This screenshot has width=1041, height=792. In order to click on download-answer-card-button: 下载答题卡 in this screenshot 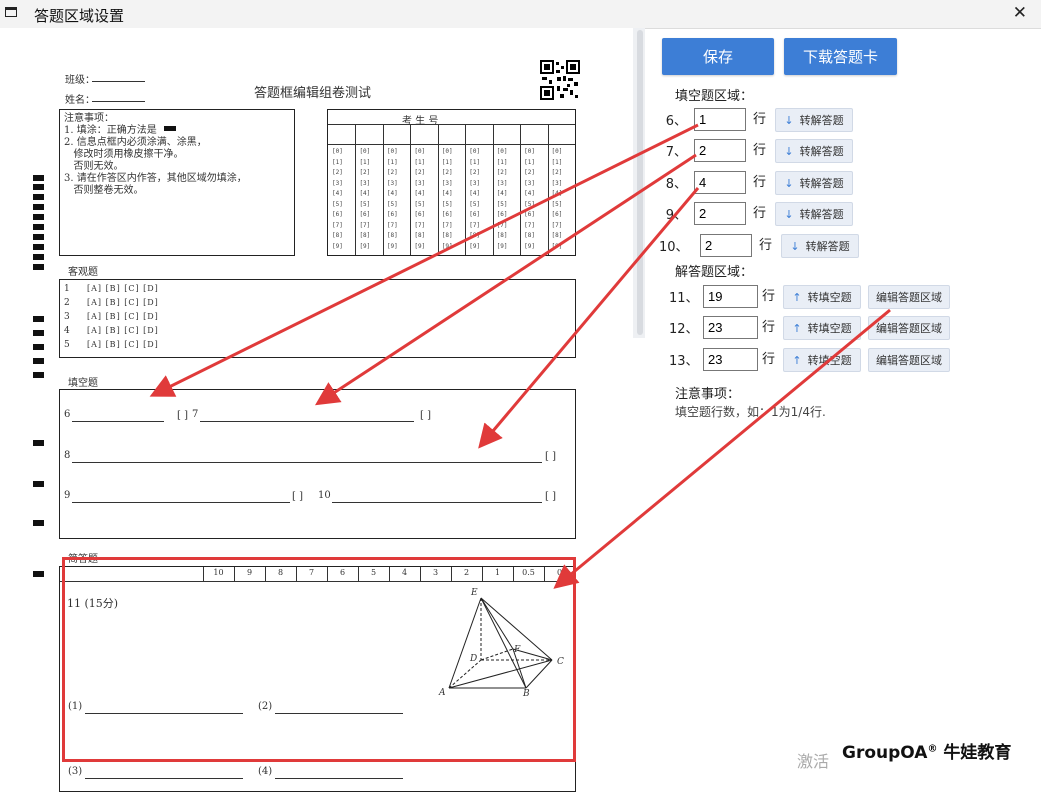, I will do `click(840, 56)`.